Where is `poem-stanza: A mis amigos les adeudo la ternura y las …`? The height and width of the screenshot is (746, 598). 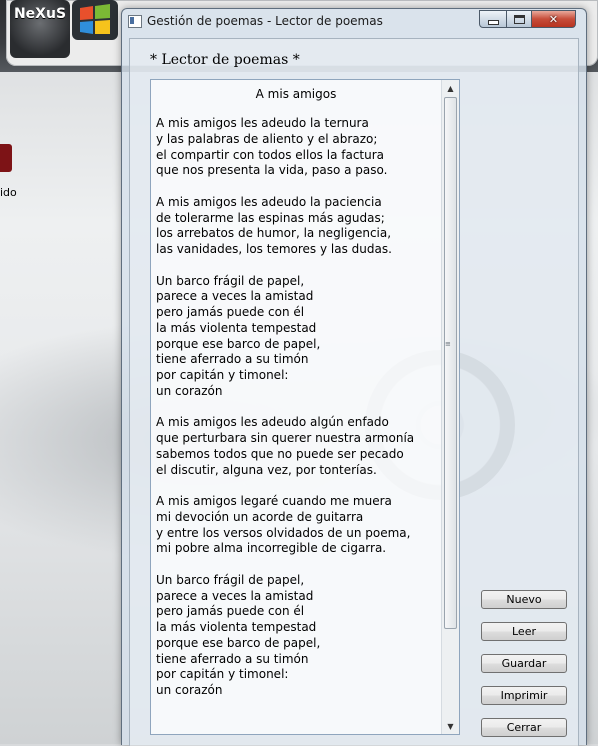
poem-stanza: A mis amigos les adeudo la ternura y las … is located at coordinates (298, 147).